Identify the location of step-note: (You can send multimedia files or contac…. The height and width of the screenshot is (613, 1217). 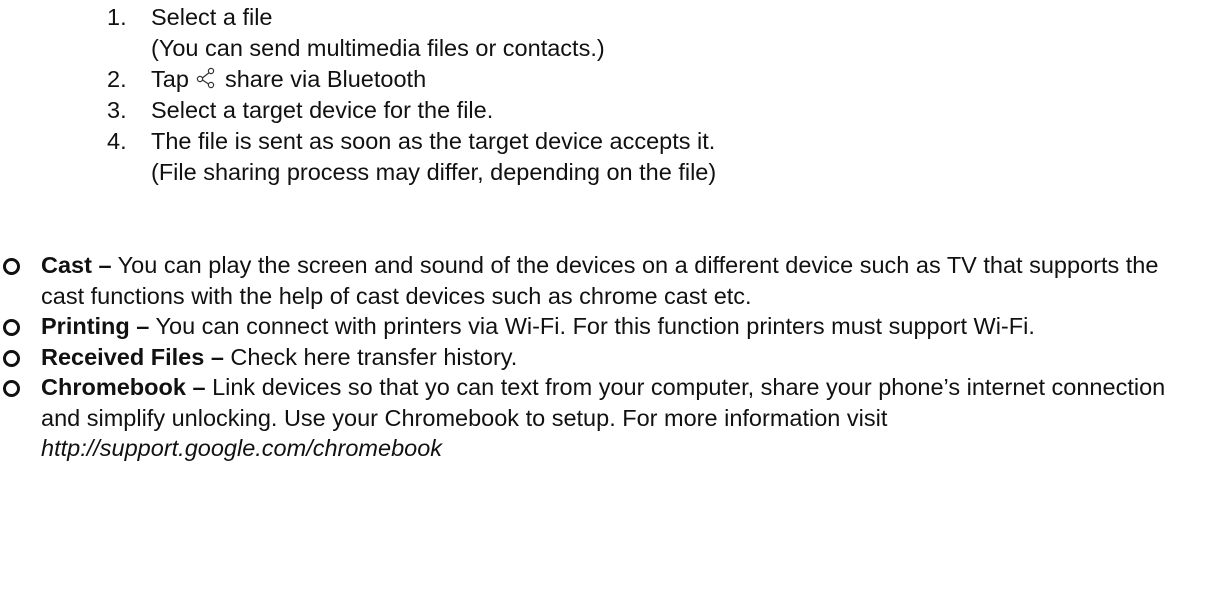
(378, 48).